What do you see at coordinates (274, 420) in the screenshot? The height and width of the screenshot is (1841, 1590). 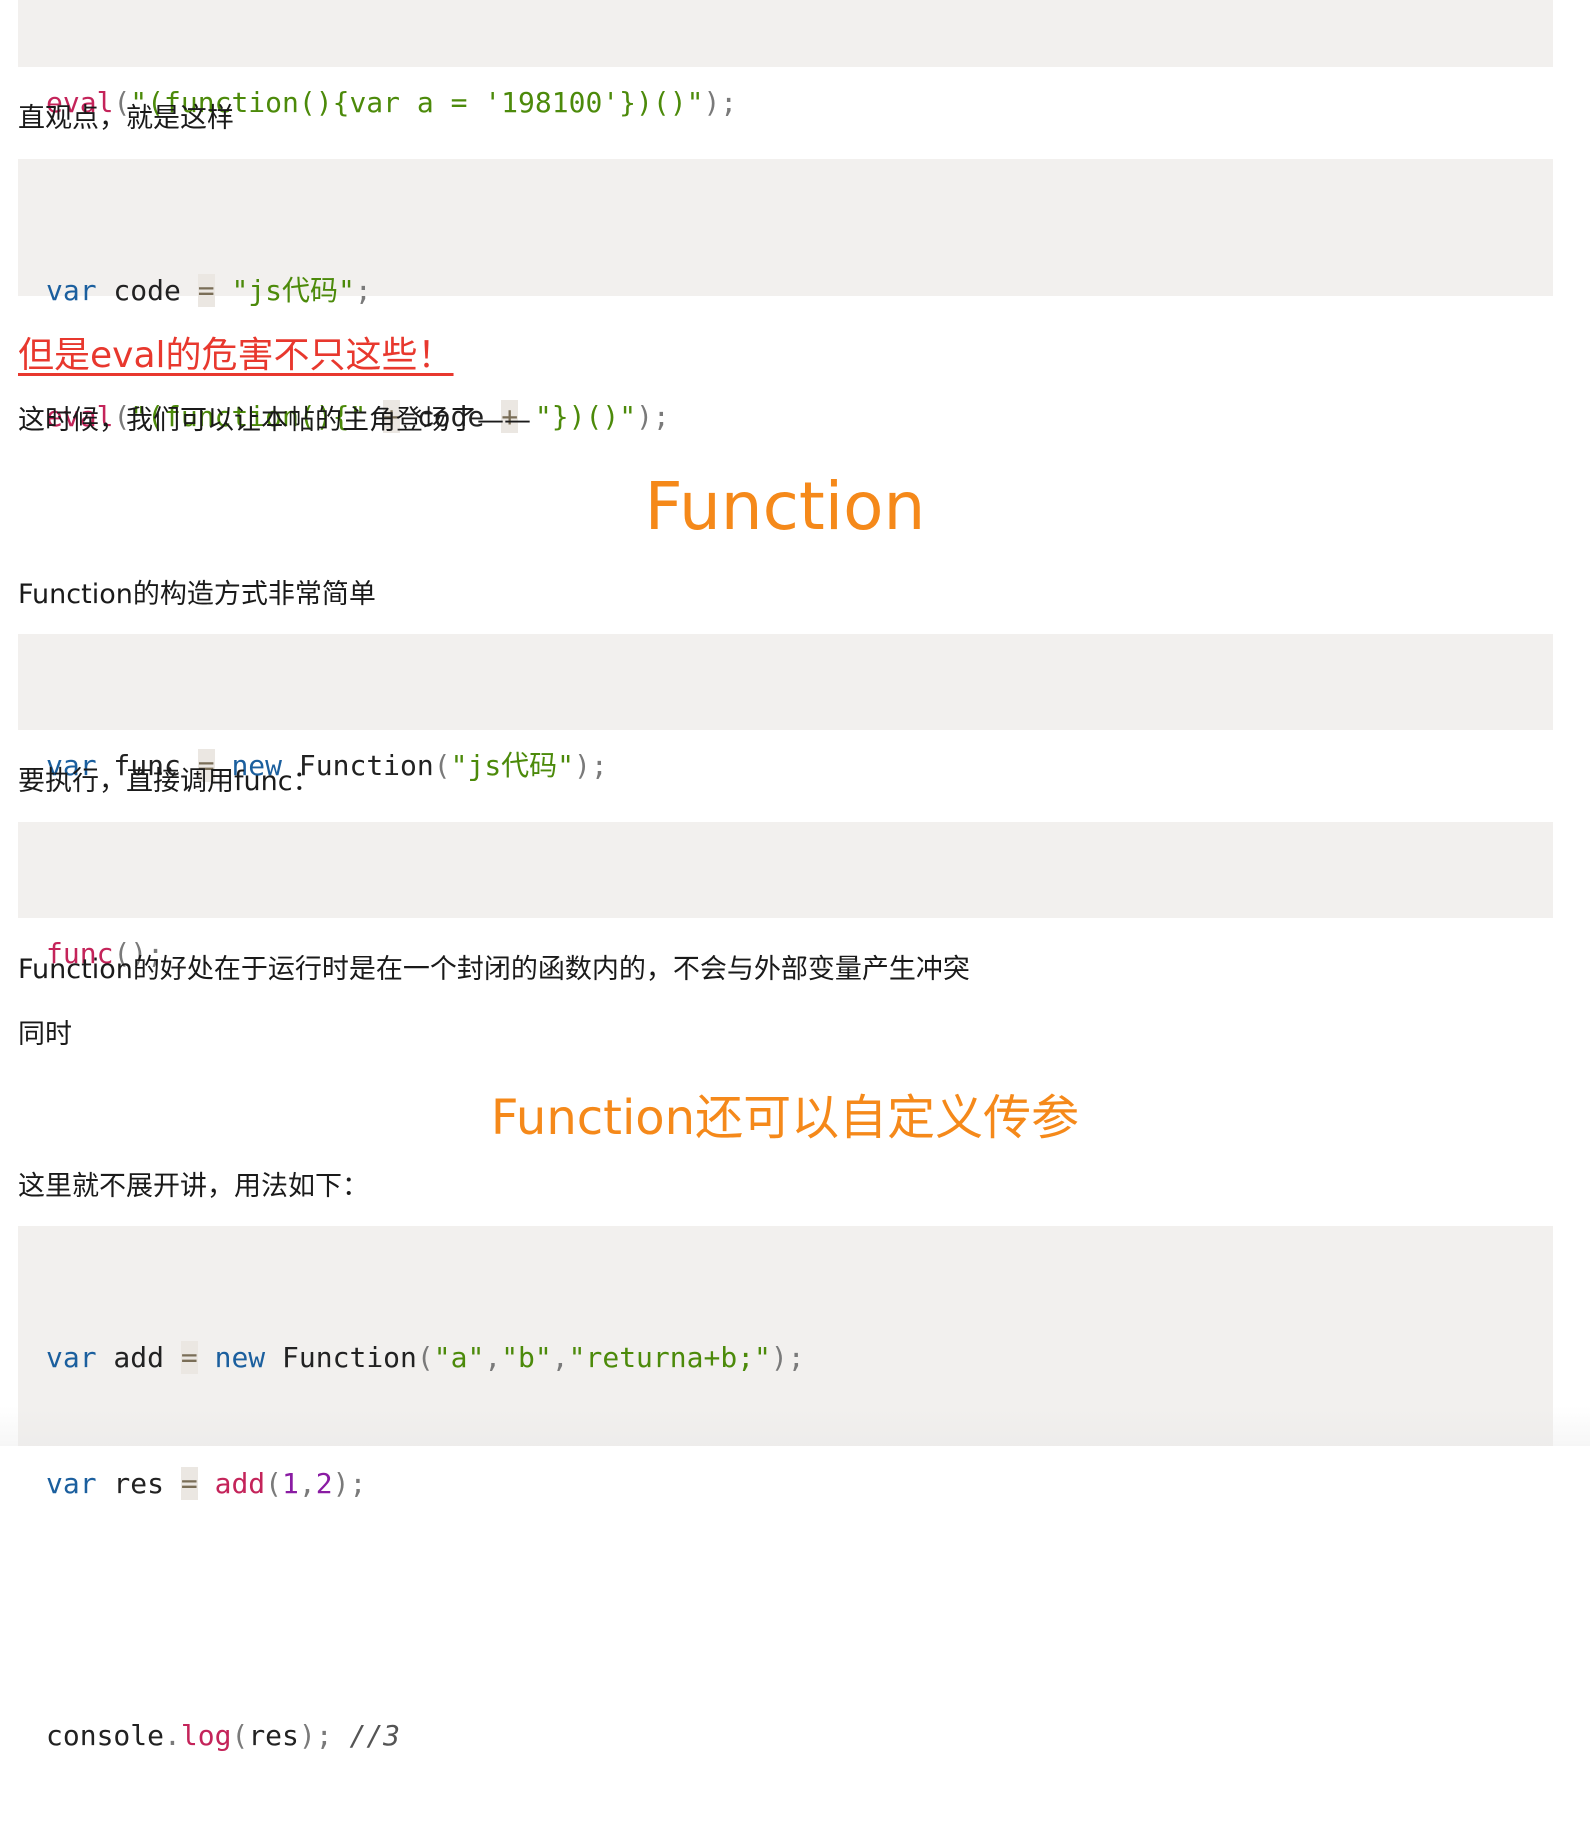 I see `paragraph-introduce: 这时候，我们可以让本帖的主角登场了——` at bounding box center [274, 420].